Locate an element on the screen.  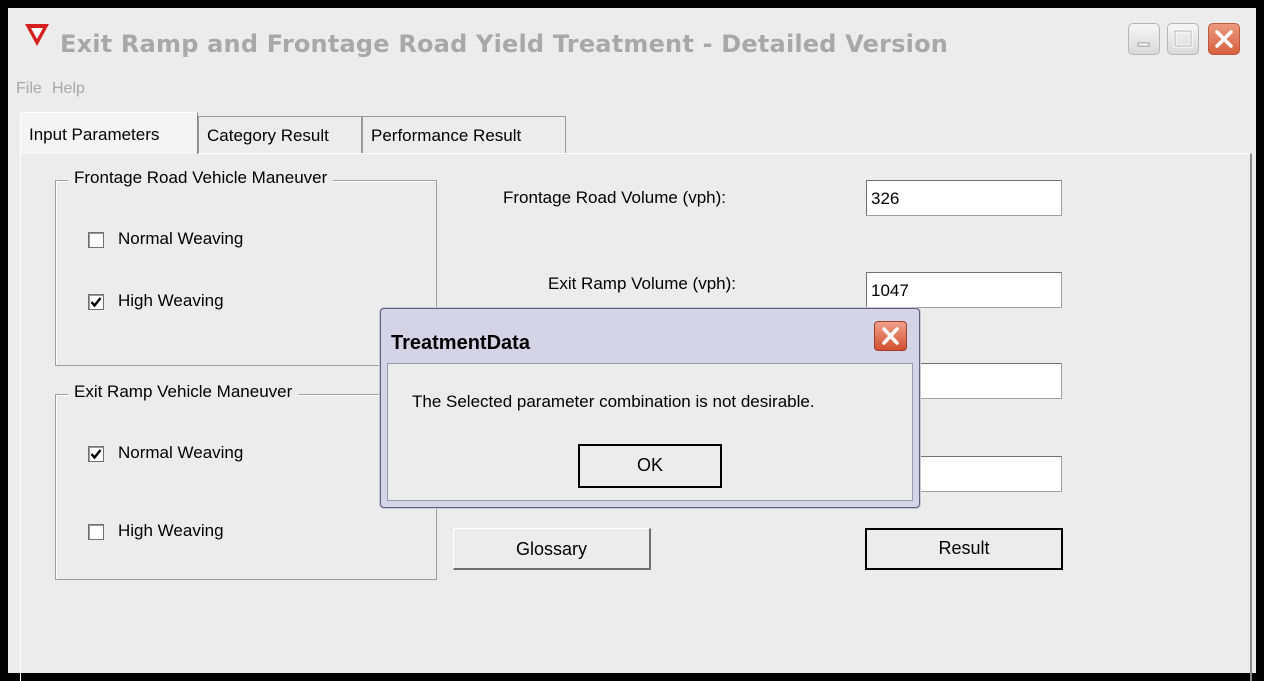
tab-performance-result: Performance Result is located at coordinates (464, 135).